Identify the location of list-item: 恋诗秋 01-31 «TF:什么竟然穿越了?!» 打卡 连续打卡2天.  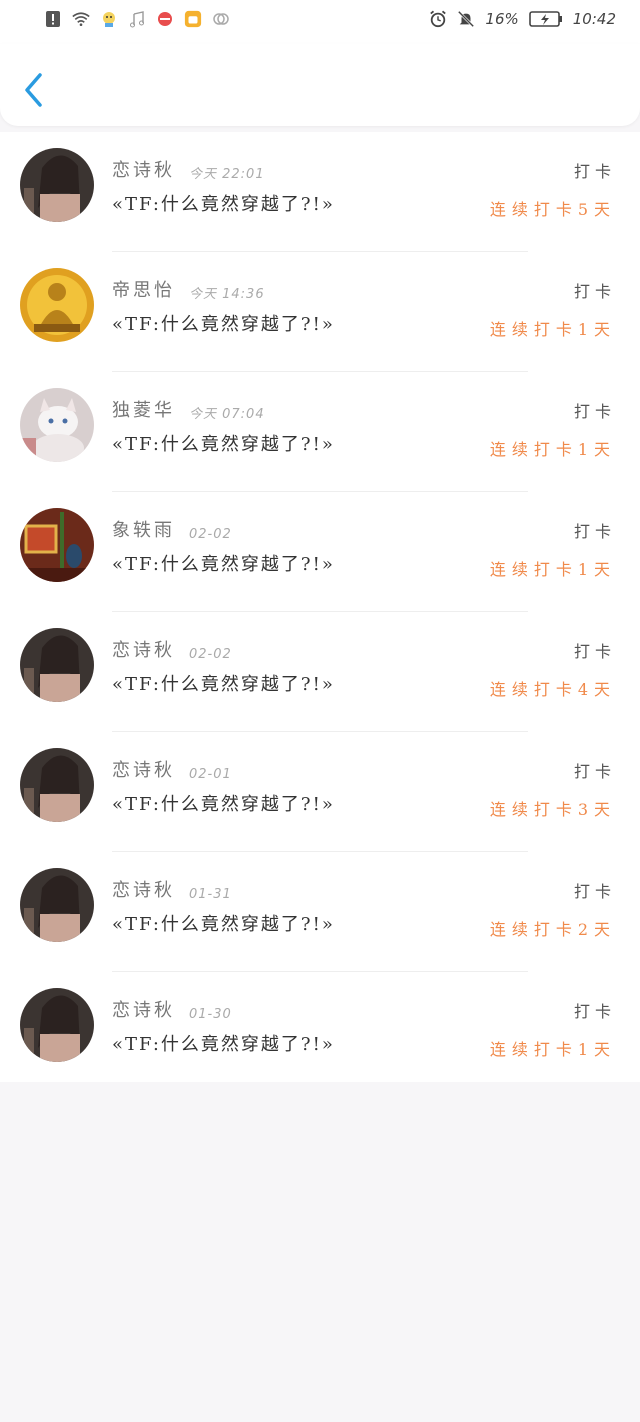
(320, 912).